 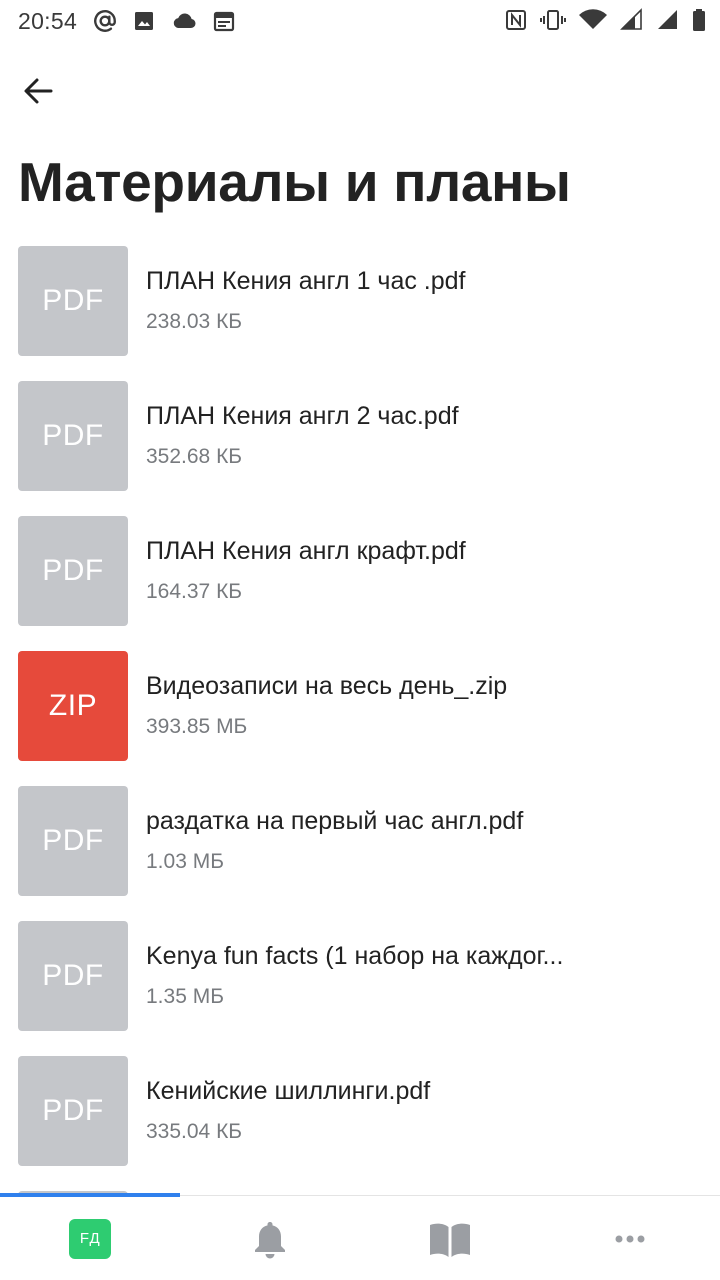 I want to click on more-dots-icon, so click(x=630, y=1239).